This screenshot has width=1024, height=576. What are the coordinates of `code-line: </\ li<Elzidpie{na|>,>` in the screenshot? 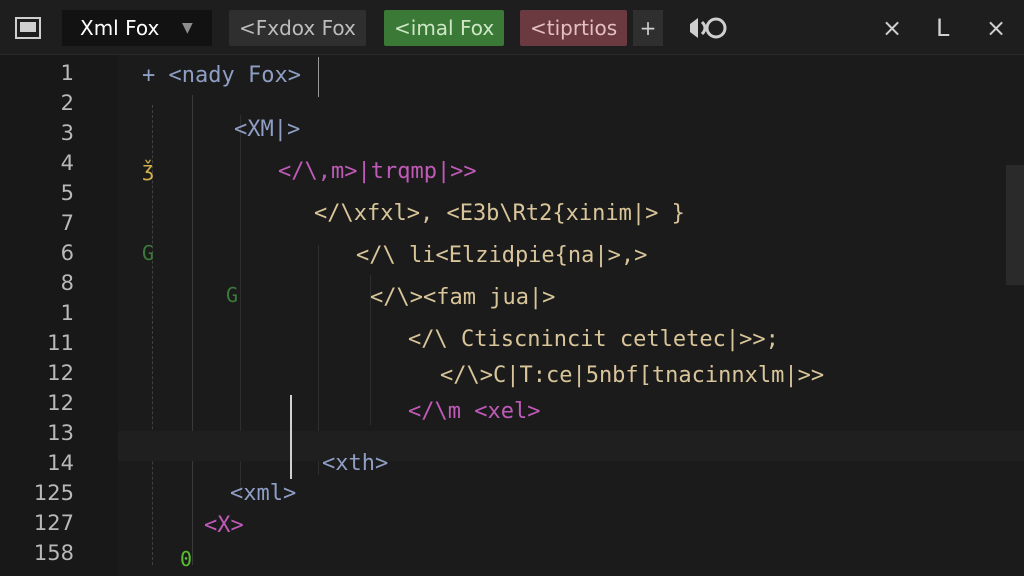 It's located at (501, 256).